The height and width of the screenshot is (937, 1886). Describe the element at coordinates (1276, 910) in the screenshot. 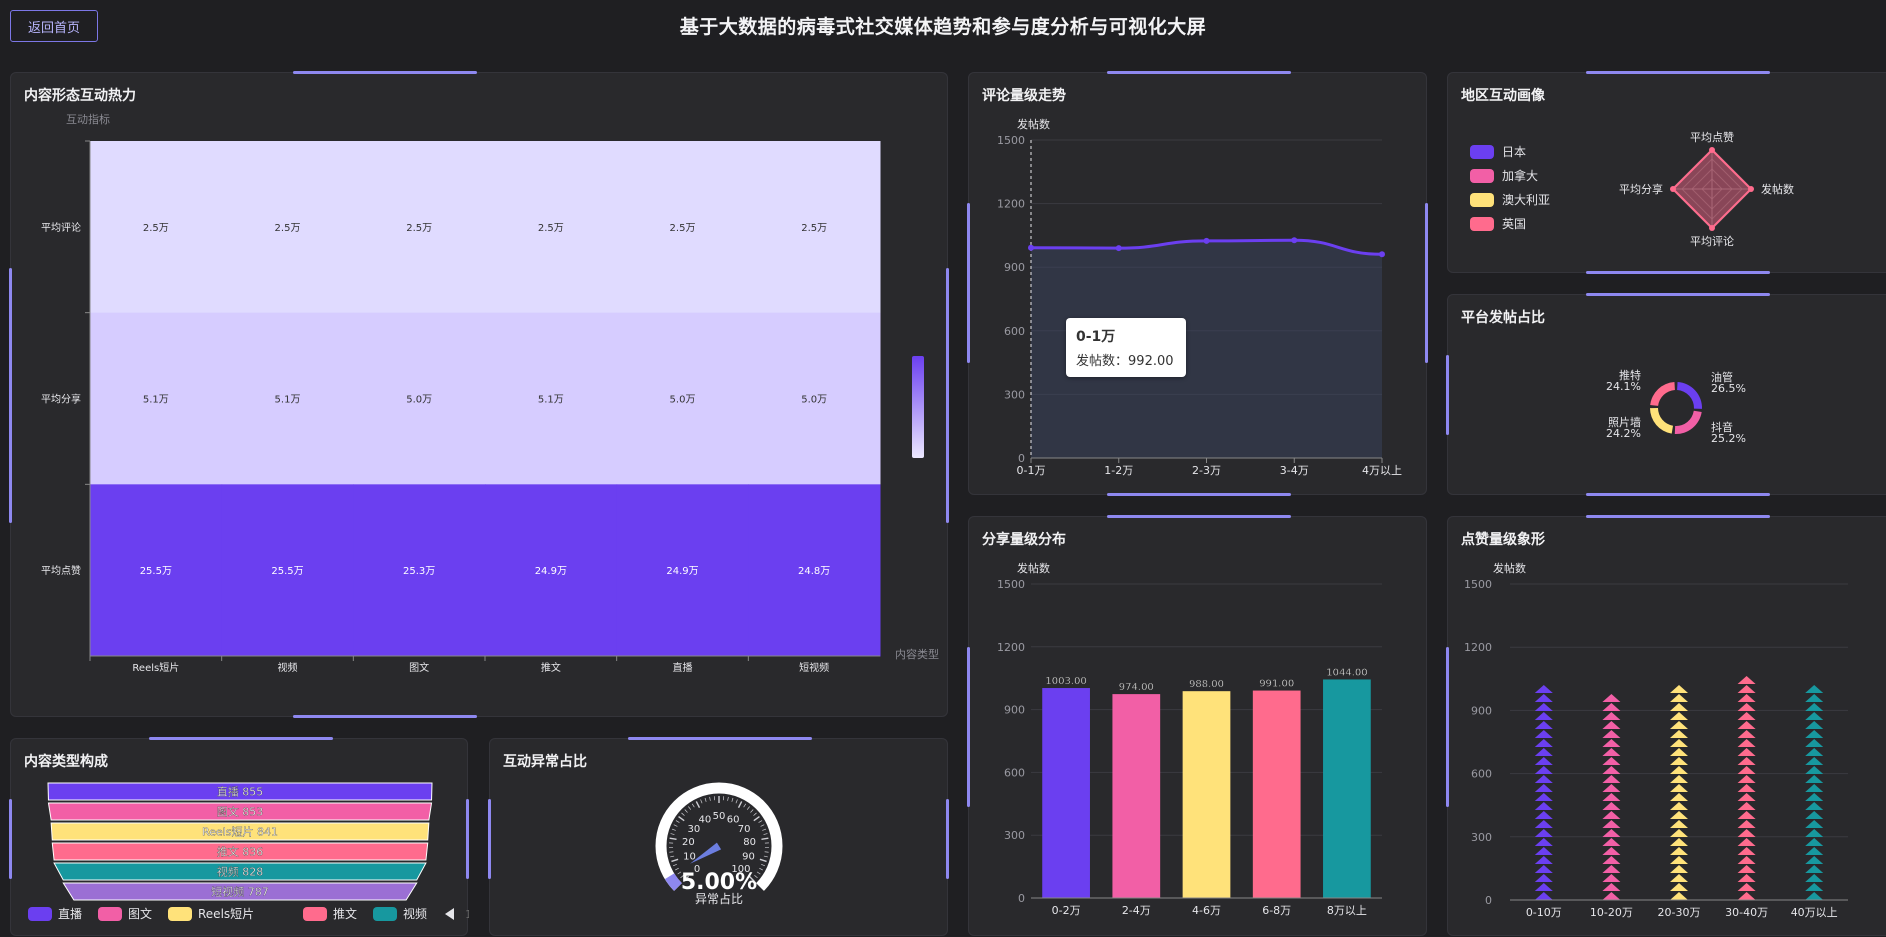

I see `share-x-tick: 6-8万` at that location.